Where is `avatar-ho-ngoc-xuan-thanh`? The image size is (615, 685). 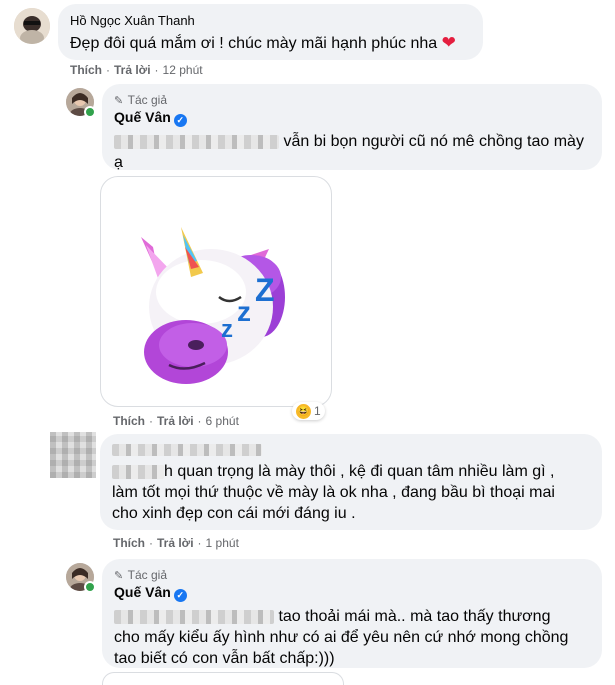 avatar-ho-ngoc-xuan-thanh is located at coordinates (32, 26).